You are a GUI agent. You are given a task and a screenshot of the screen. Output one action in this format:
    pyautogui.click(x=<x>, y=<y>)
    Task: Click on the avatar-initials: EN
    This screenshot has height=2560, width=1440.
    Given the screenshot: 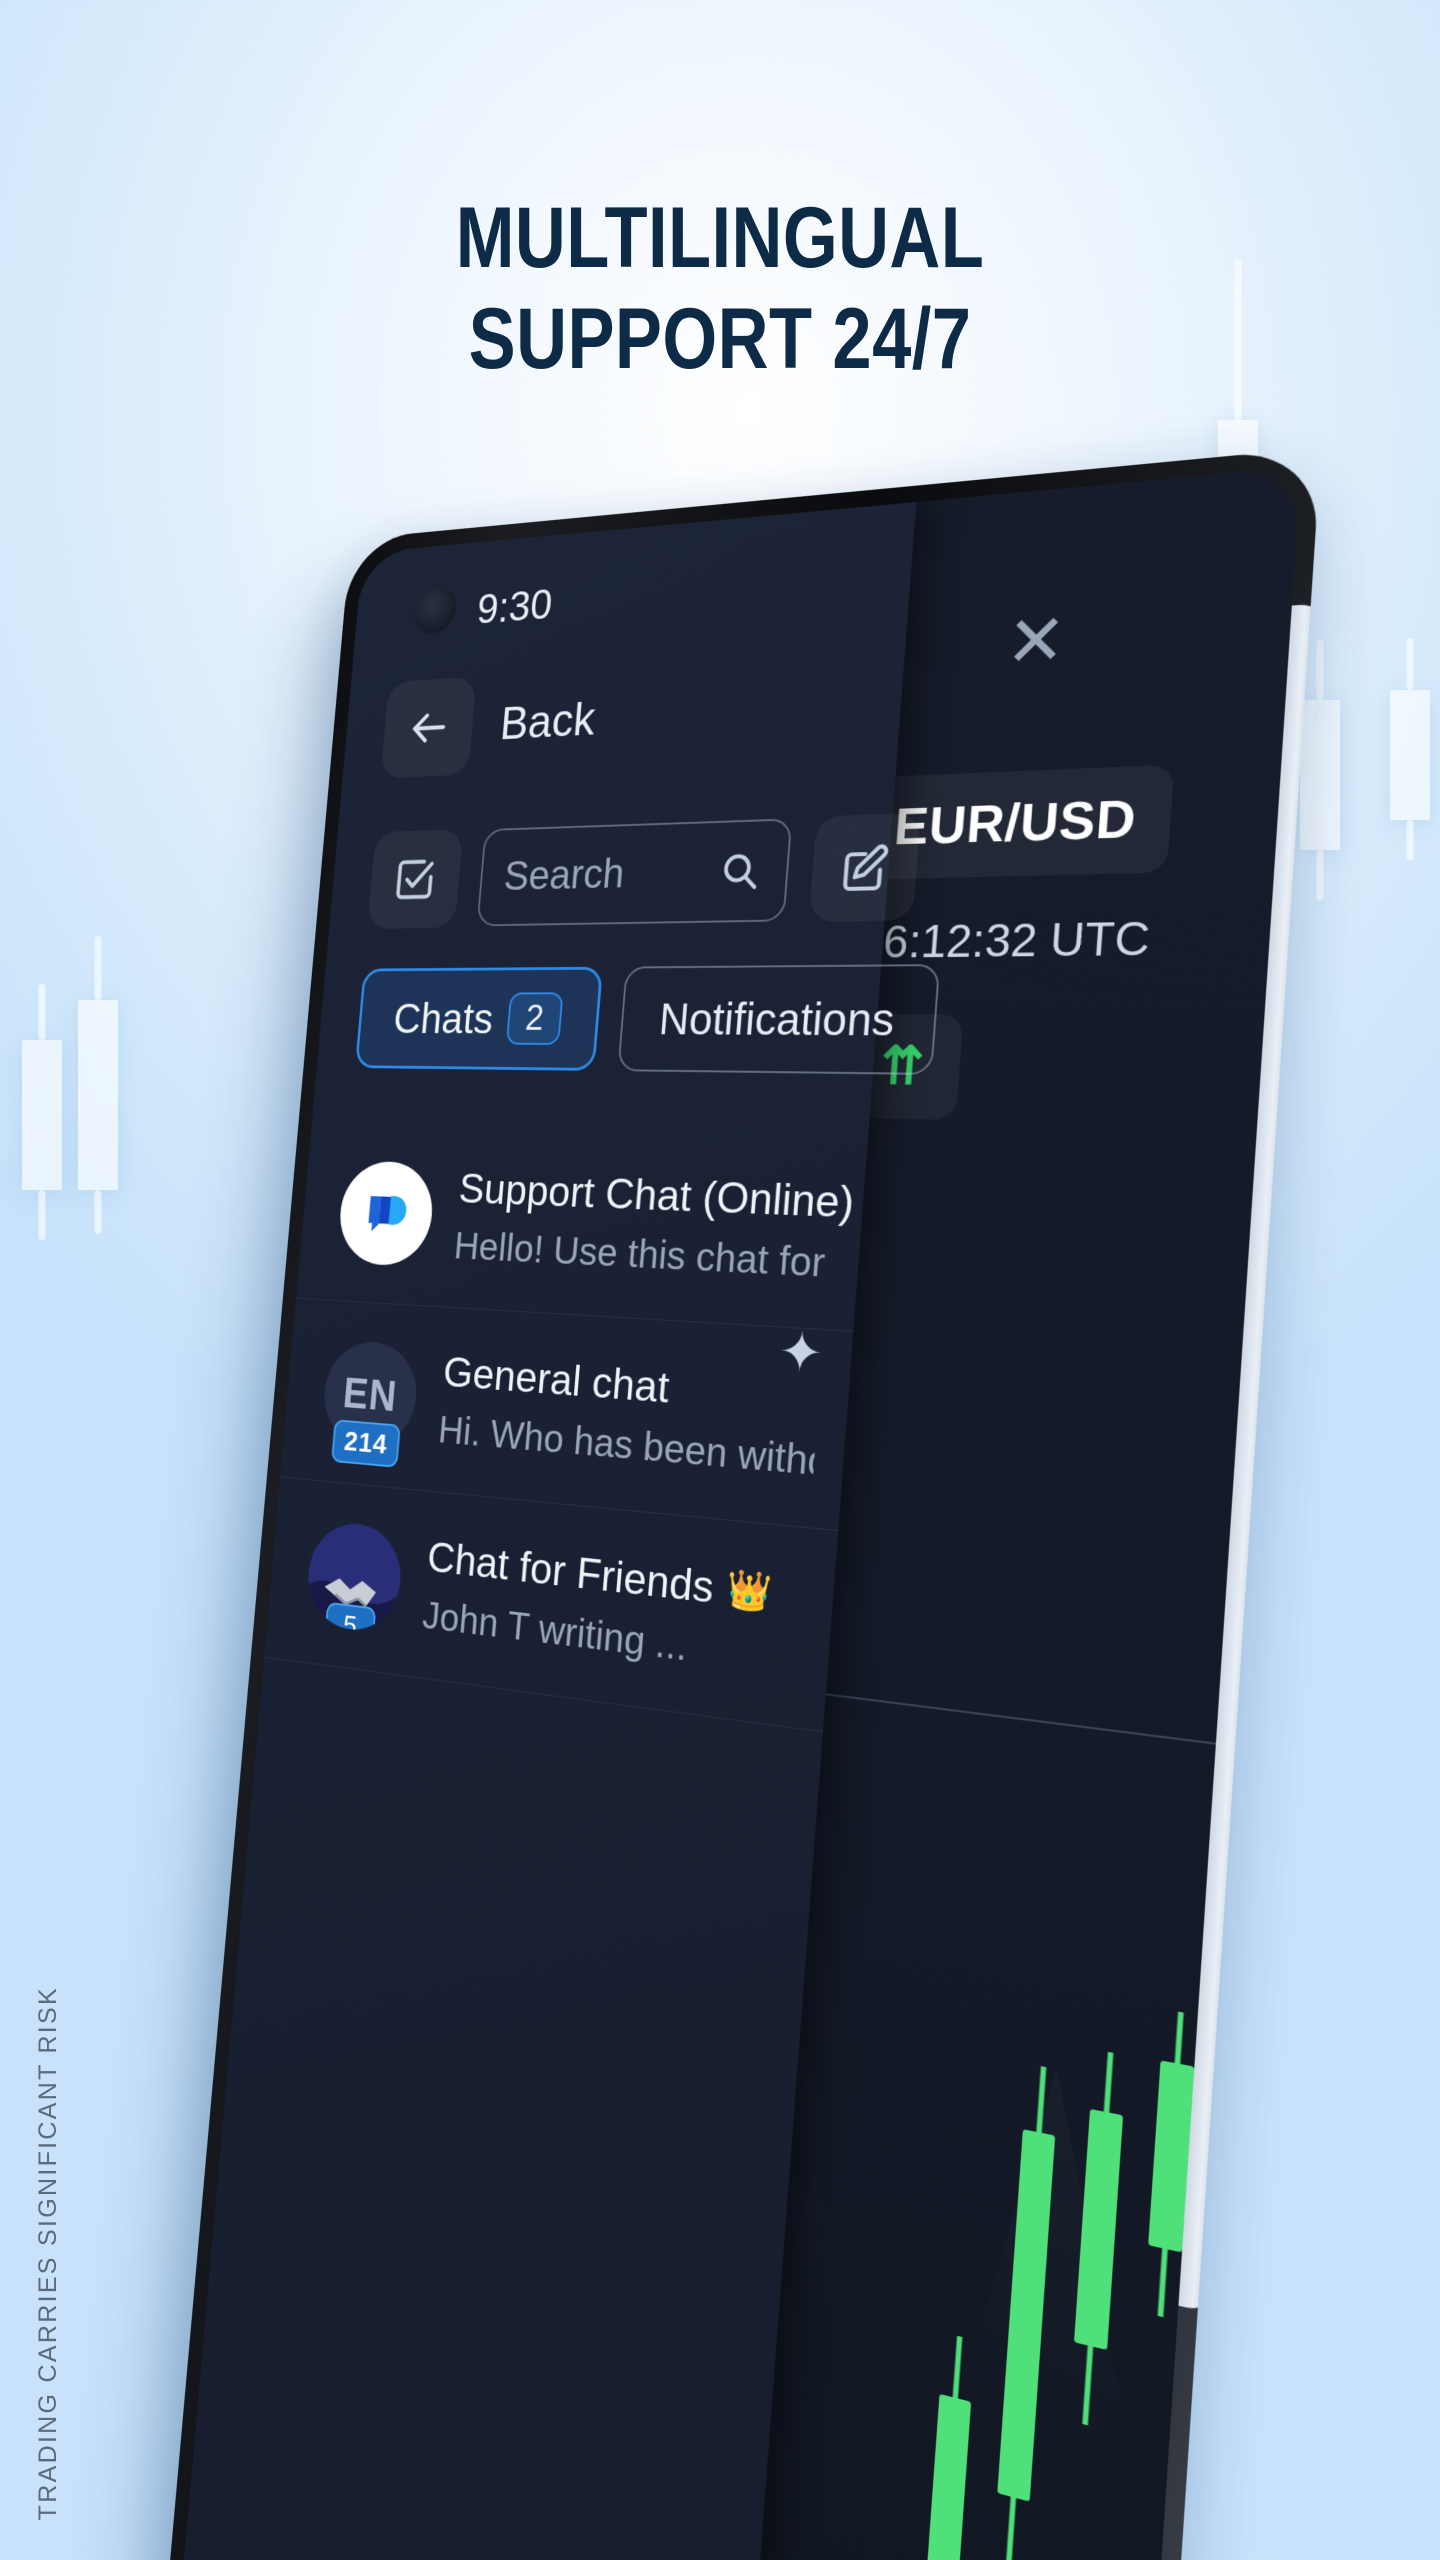 What is the action you would take?
    pyautogui.click(x=370, y=1394)
    